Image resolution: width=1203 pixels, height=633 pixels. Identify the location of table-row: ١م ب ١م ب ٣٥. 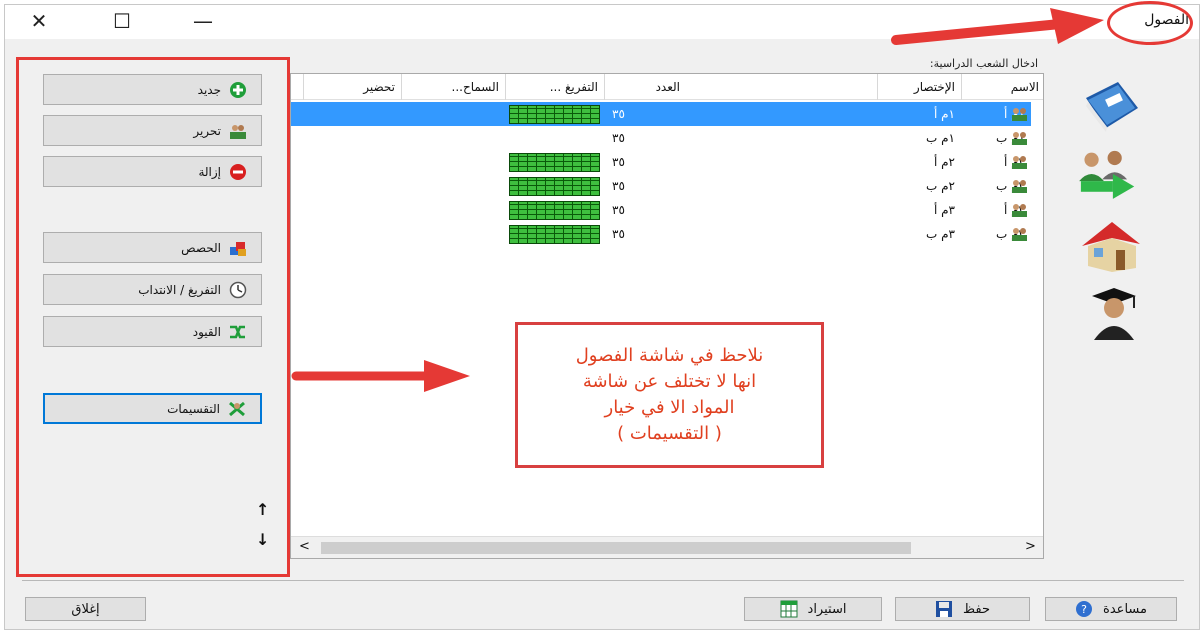
(661, 138).